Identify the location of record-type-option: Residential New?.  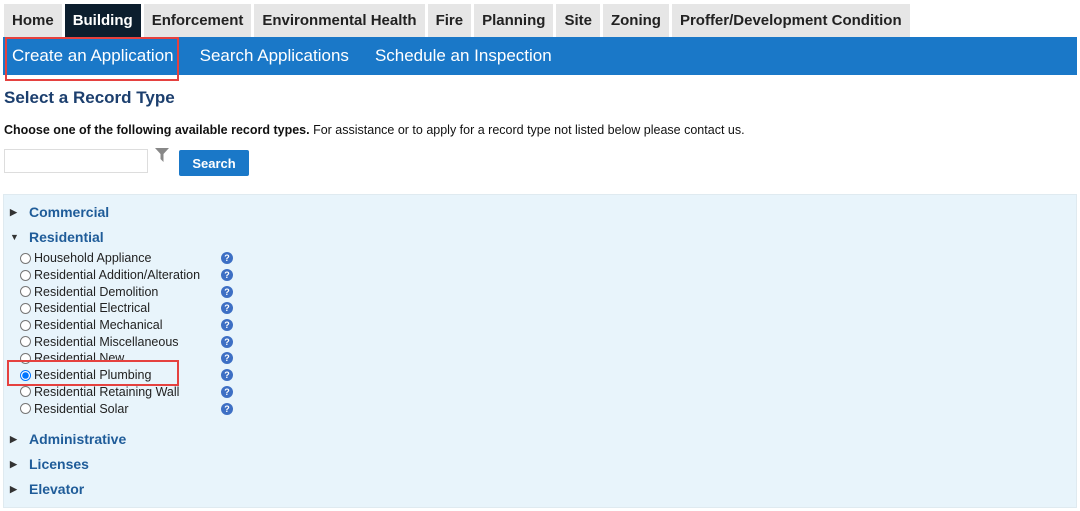
(127, 358).